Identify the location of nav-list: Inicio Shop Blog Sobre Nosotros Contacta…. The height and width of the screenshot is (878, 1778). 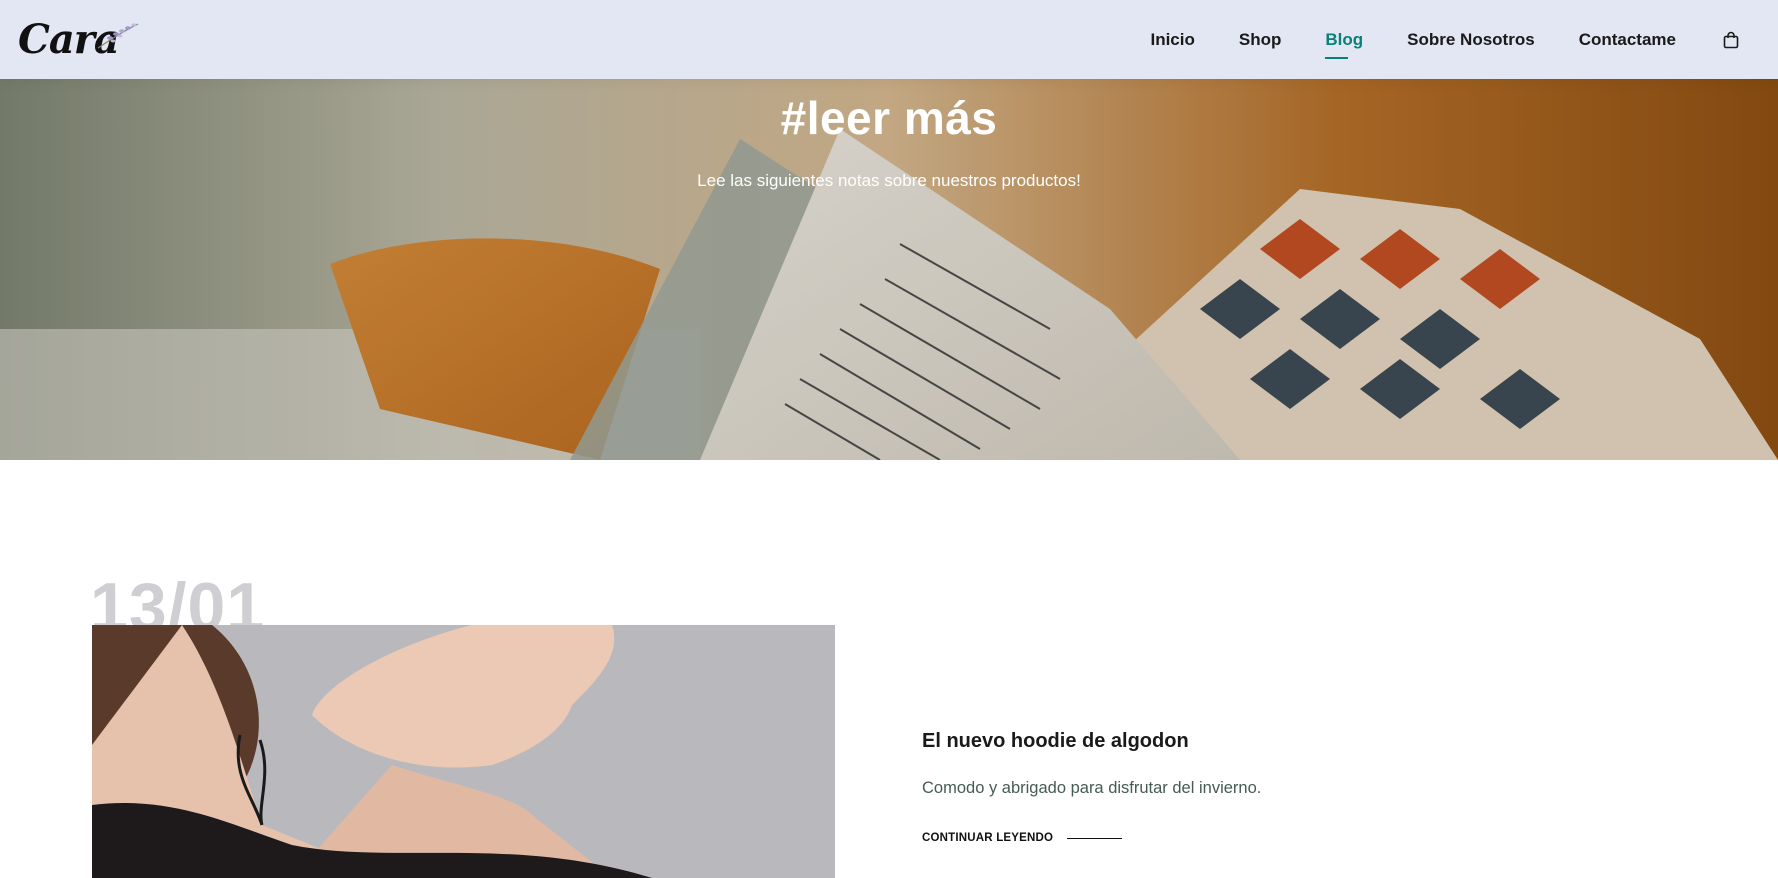
(1423, 44).